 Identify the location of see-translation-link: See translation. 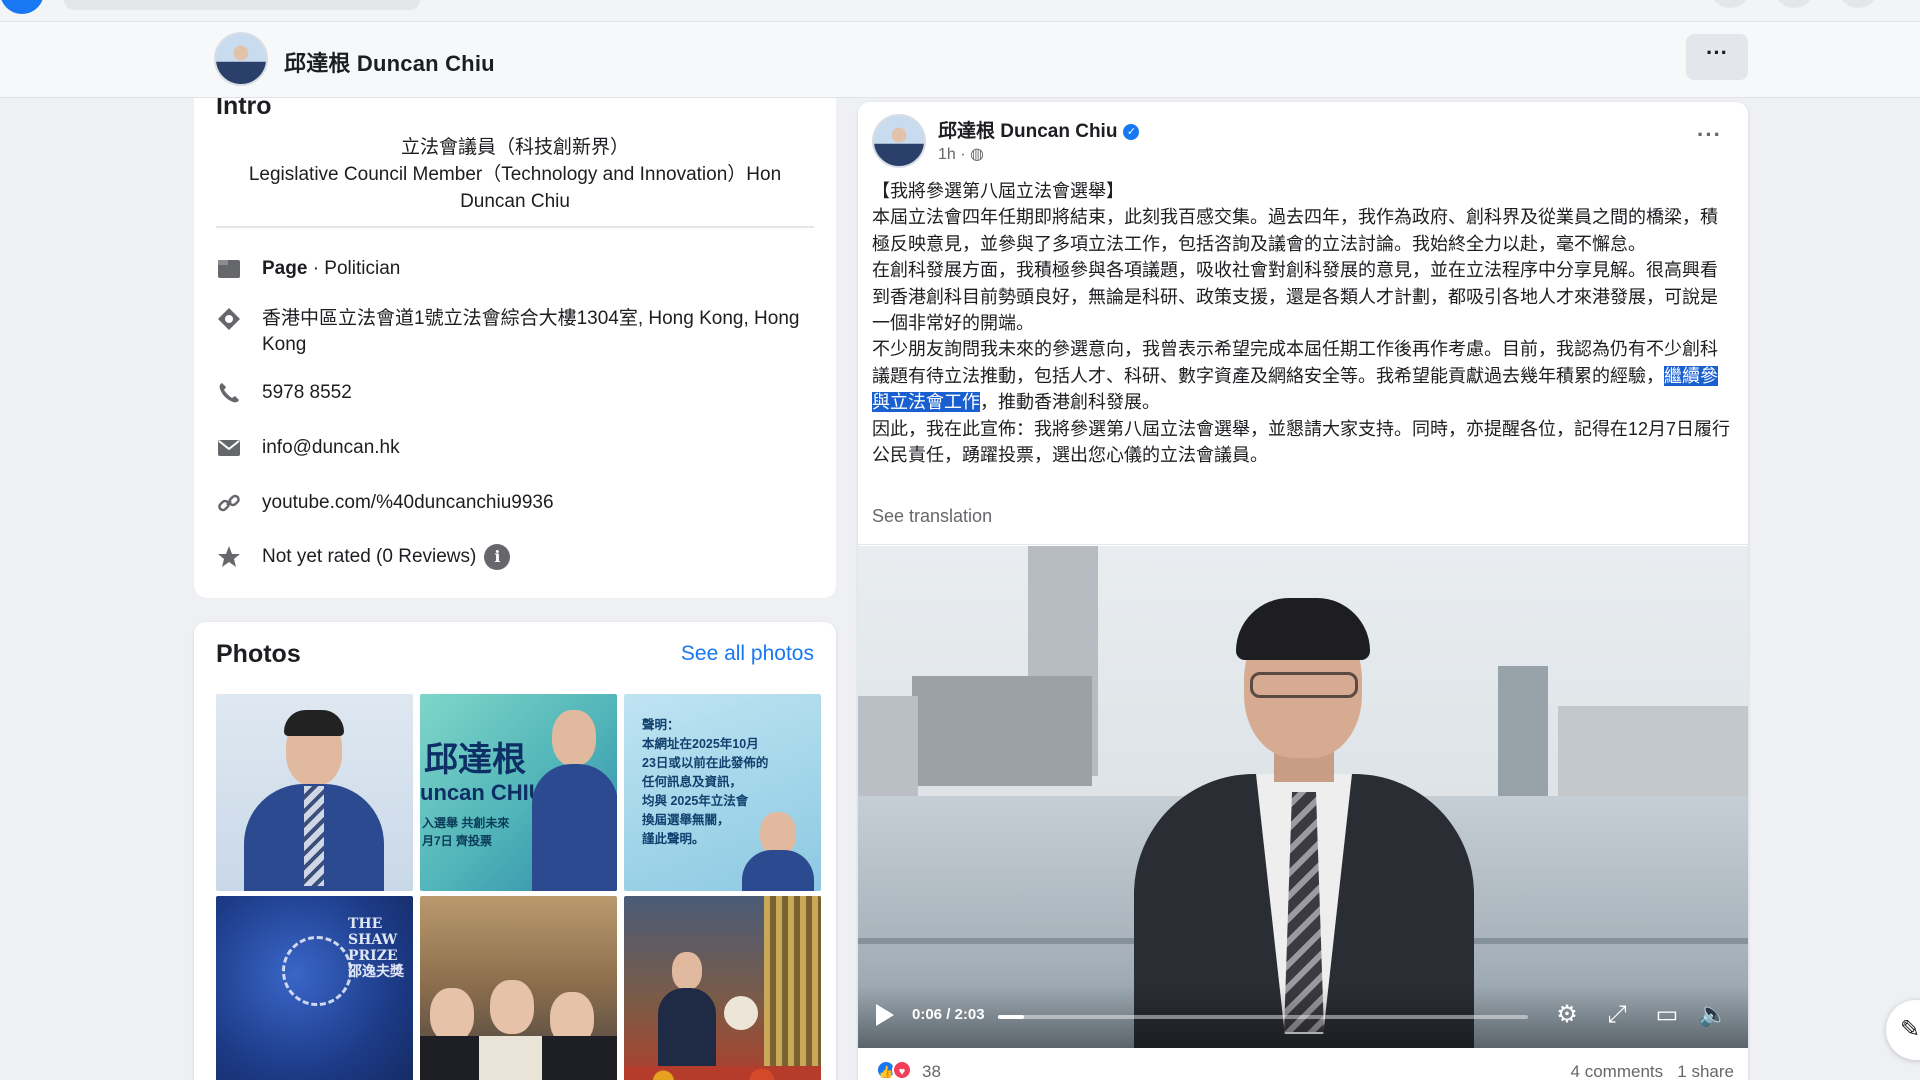
(932, 516).